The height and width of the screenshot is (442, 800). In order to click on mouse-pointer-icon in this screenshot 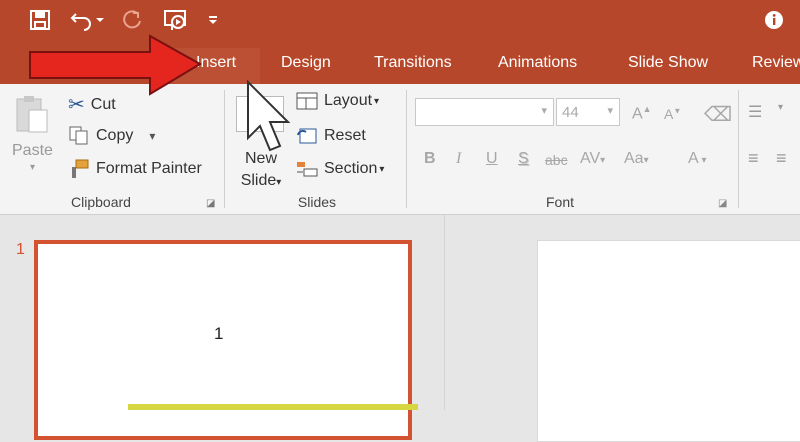, I will do `click(269, 116)`.